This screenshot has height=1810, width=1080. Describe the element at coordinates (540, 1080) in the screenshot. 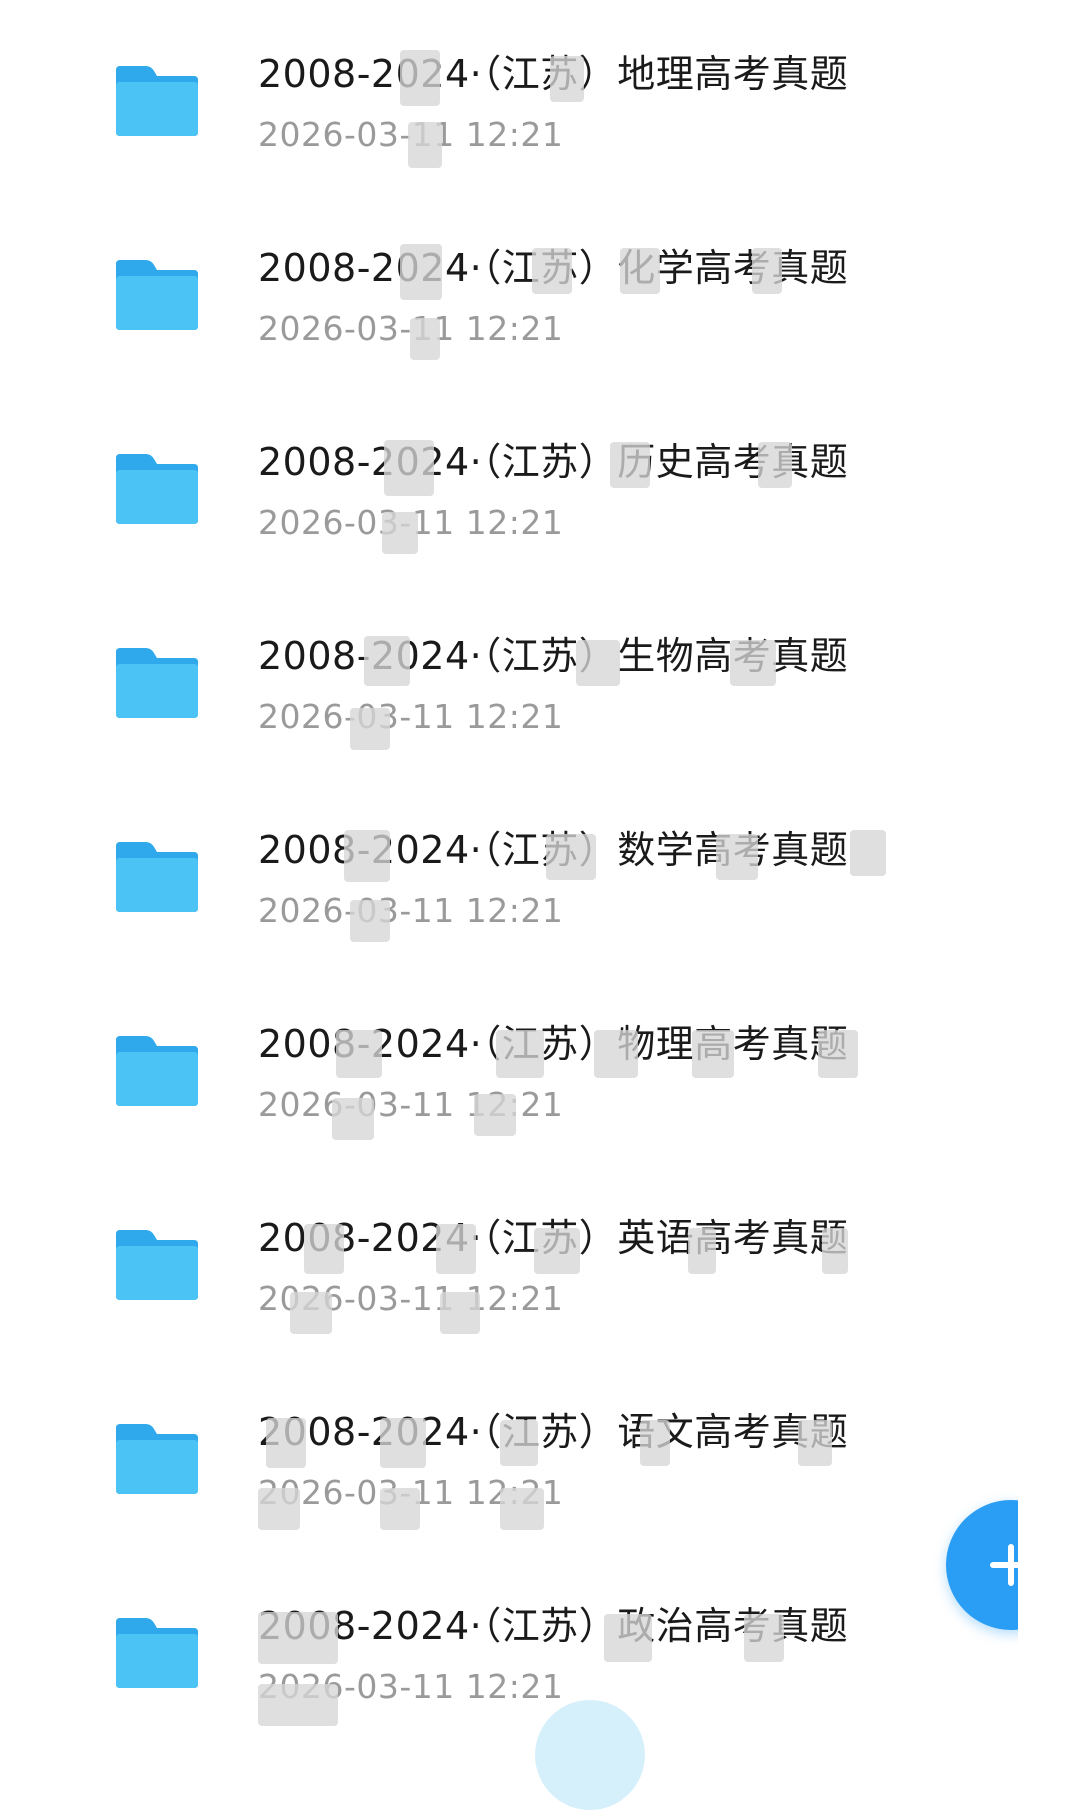

I see `folder-item-physics: 2008-2024·（江苏）物理高考真题 2026-03-11 12:21` at that location.